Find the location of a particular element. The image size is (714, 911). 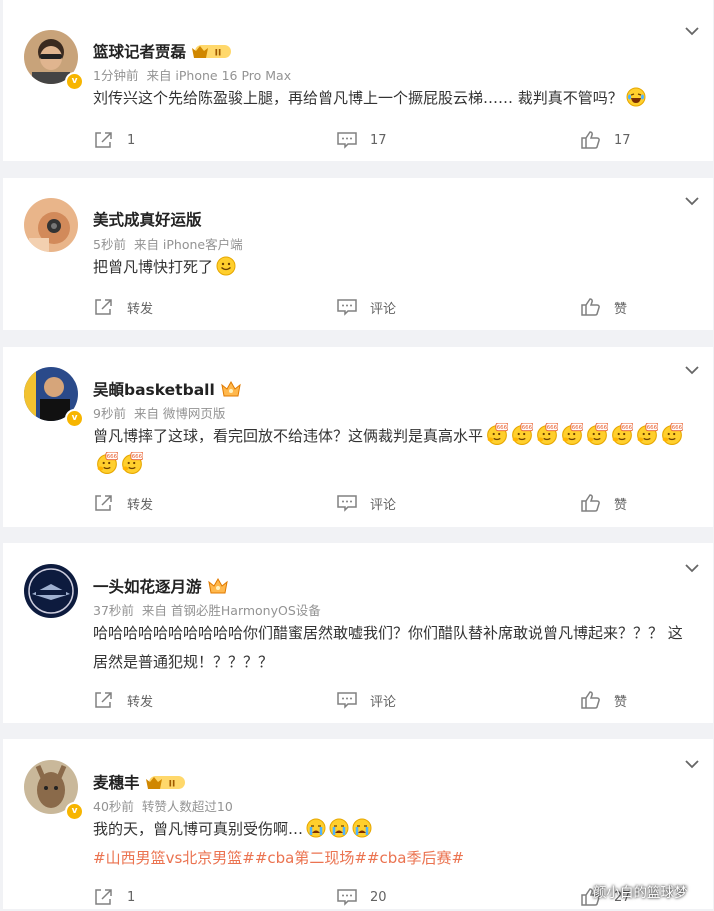

comment-meta: 9秒前 来自 微博网页版 is located at coordinates (163, 412).